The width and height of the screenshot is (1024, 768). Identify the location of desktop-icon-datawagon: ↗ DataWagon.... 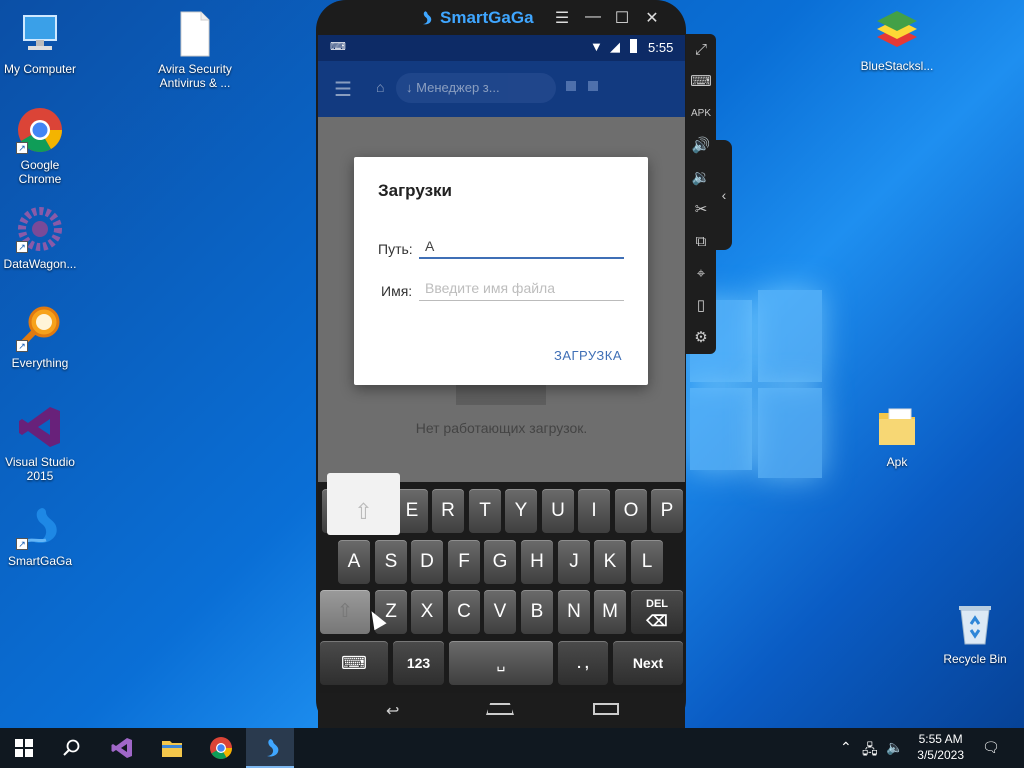
(40, 238).